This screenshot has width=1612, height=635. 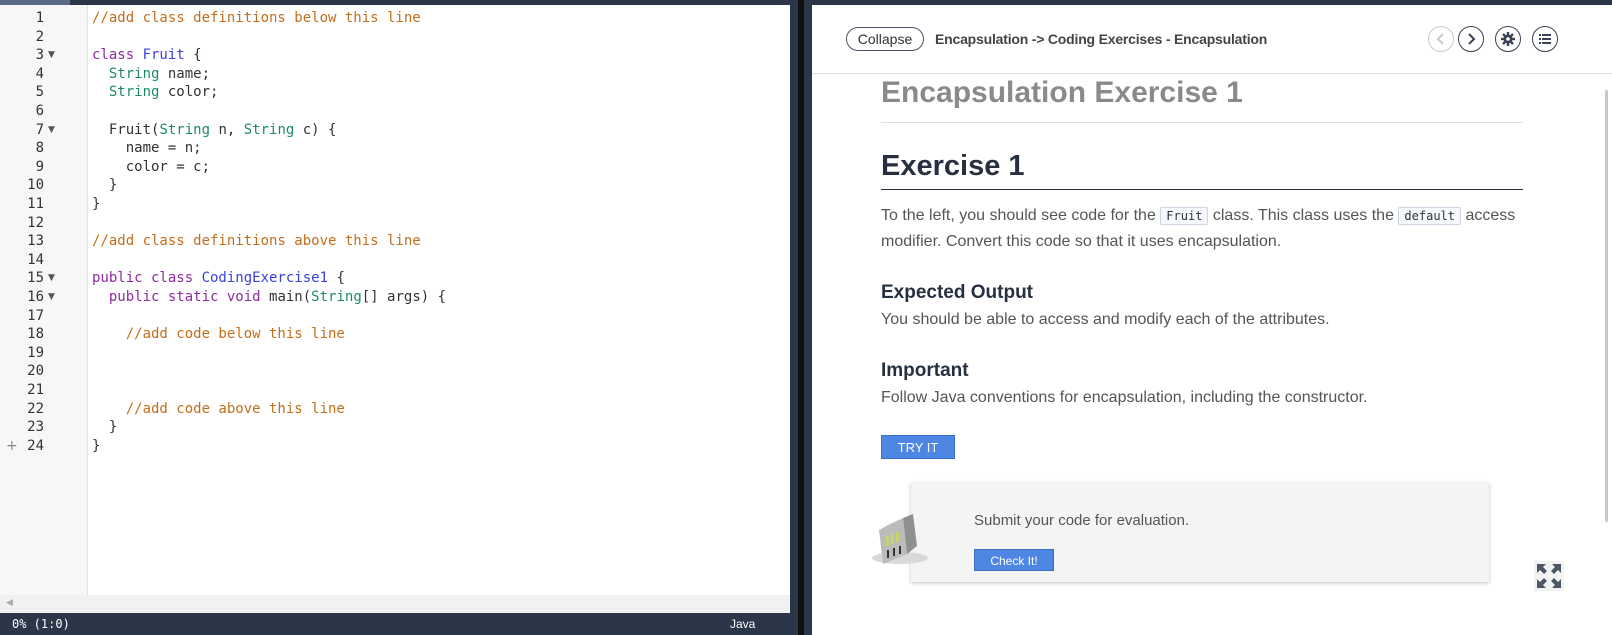 What do you see at coordinates (395, 624) in the screenshot?
I see `editor-status-bar: 0% (1:0) Java` at bounding box center [395, 624].